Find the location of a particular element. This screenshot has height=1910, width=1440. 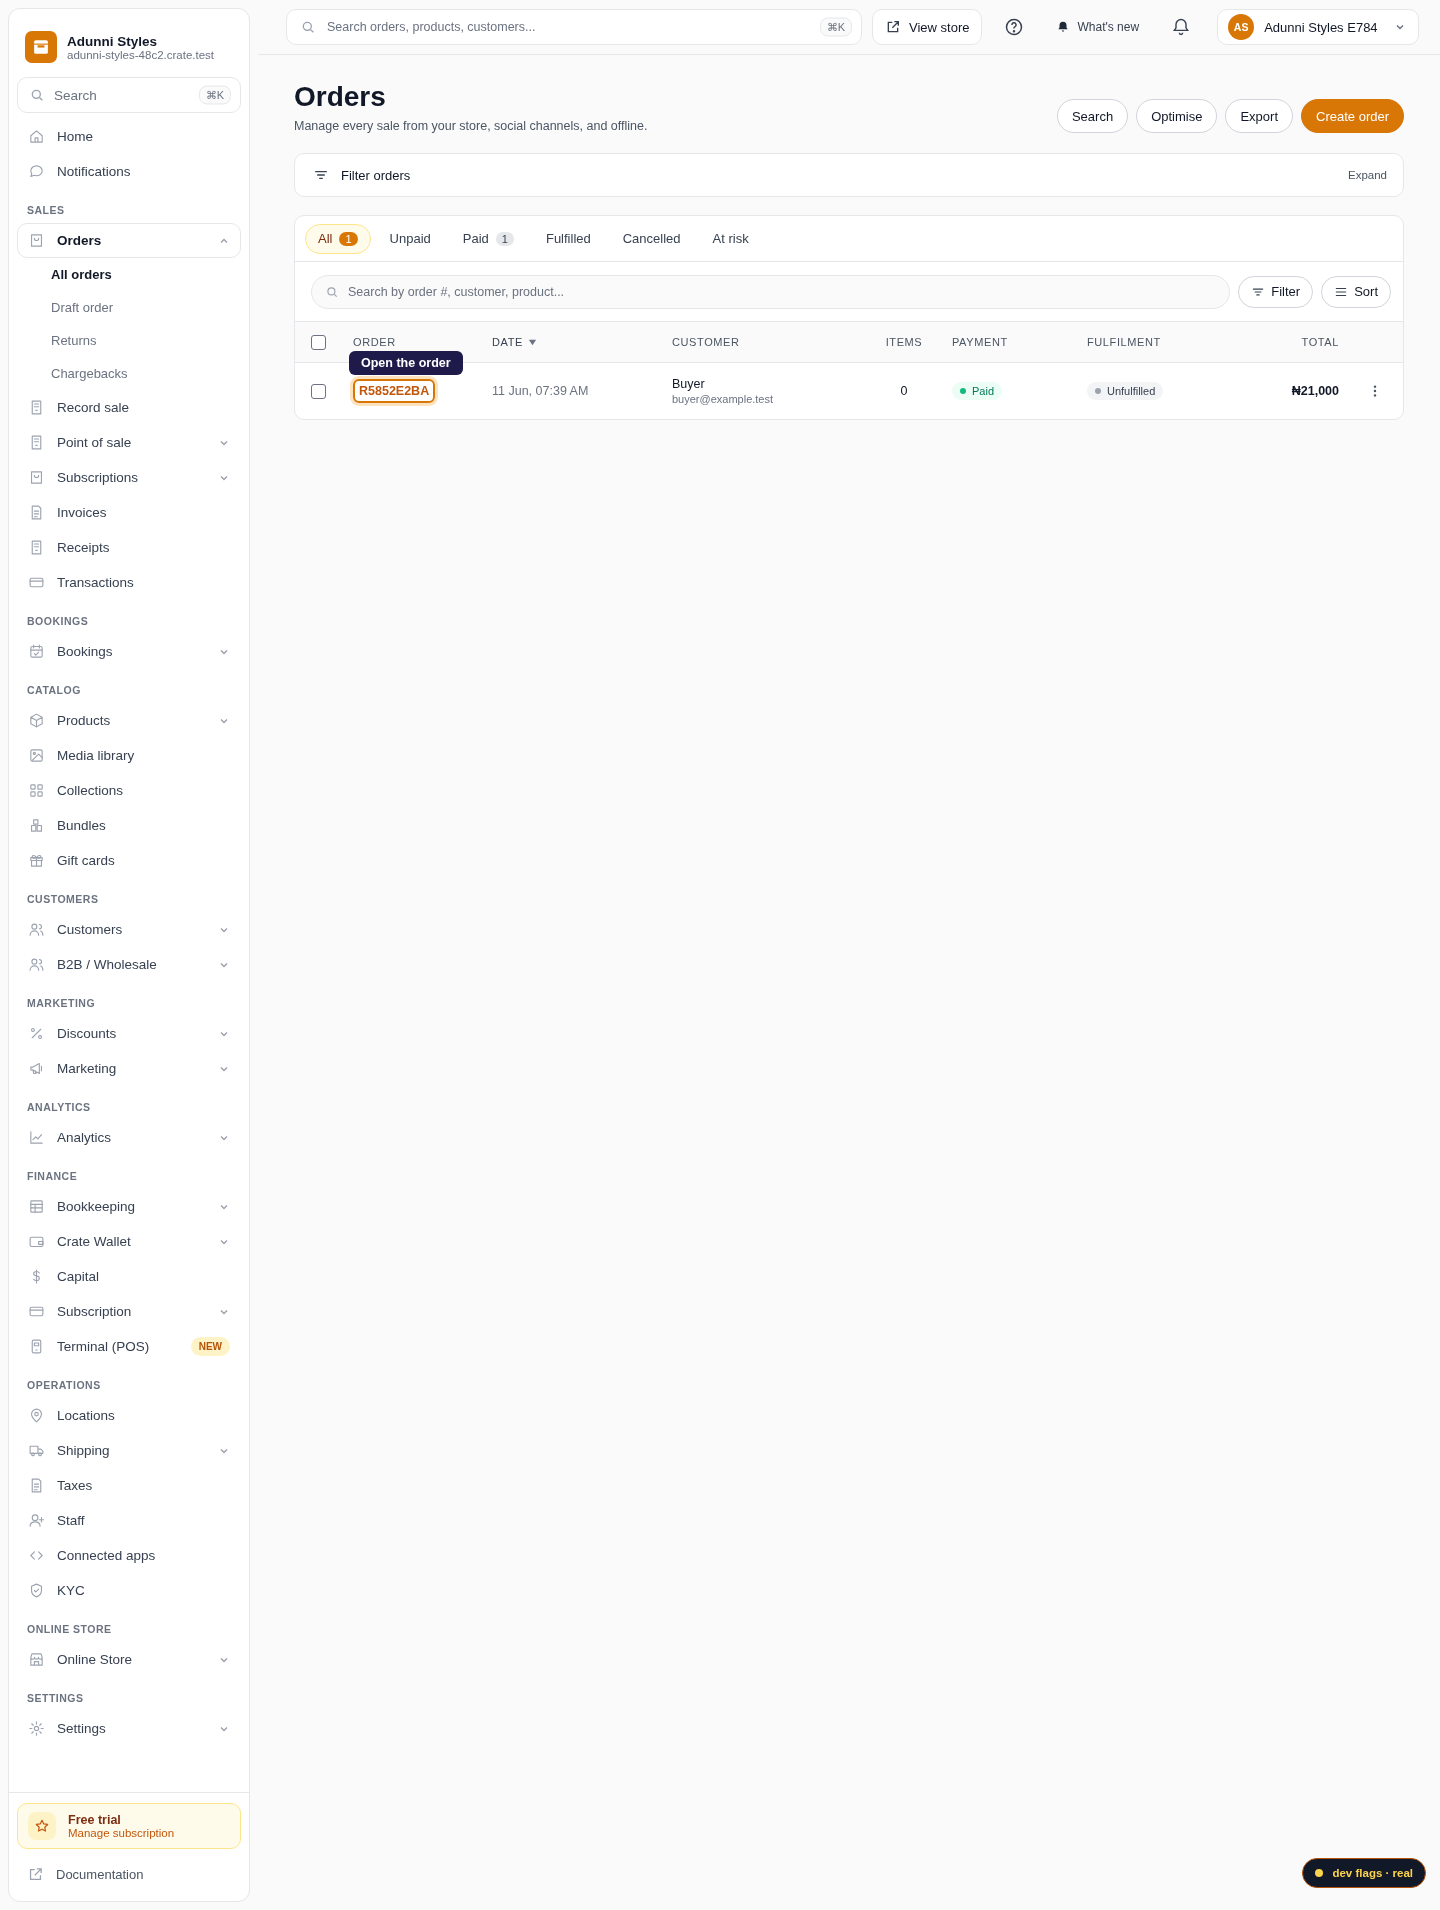

nav-item: Marketing is located at coordinates (129, 1068).